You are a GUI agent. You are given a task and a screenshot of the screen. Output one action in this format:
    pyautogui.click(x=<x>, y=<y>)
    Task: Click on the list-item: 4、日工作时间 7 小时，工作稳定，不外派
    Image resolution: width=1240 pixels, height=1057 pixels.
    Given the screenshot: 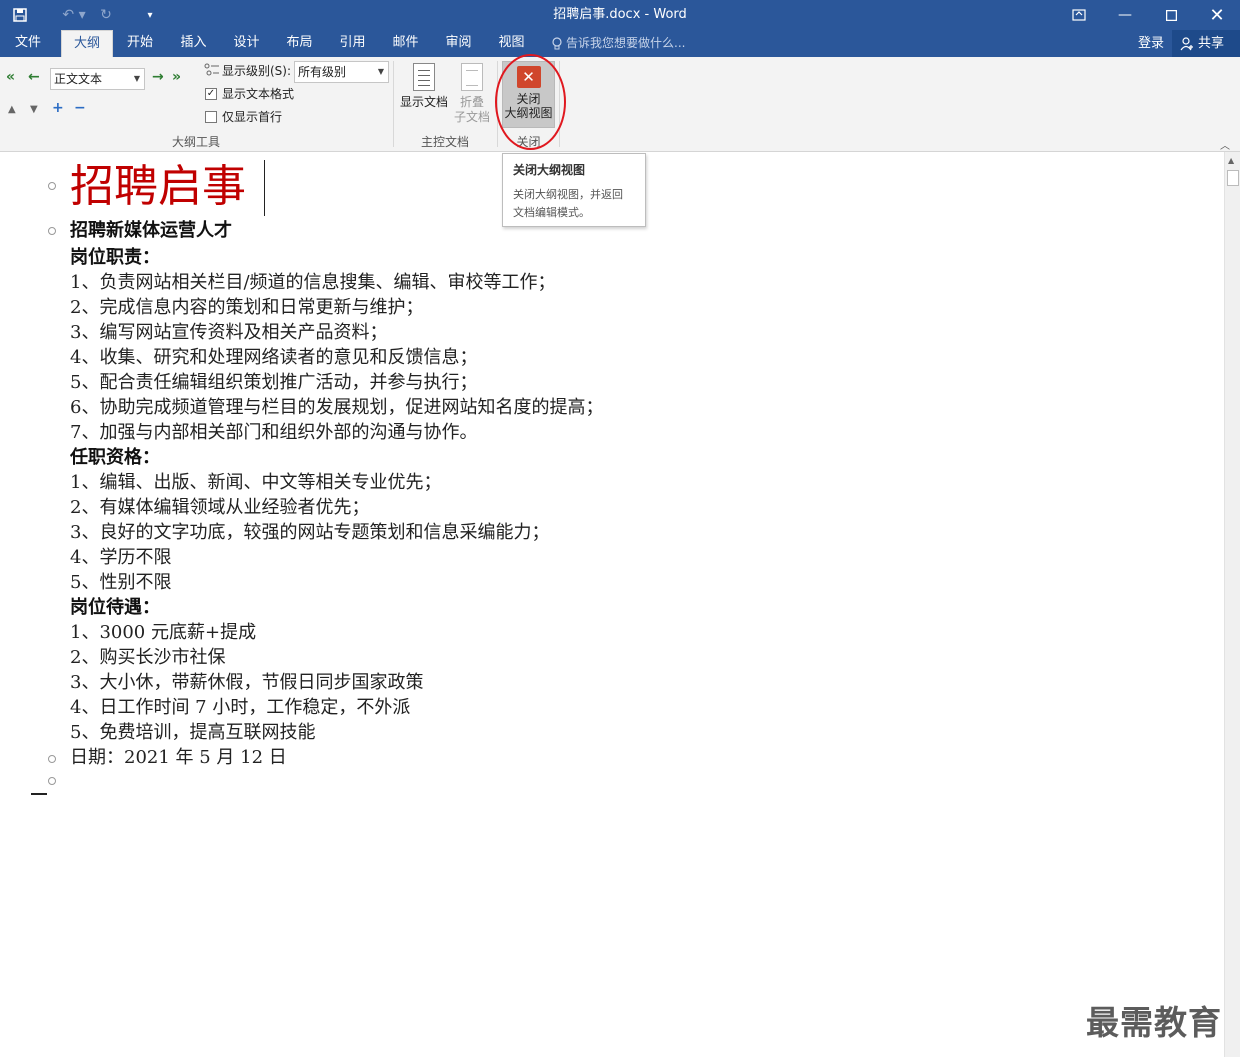 What is the action you would take?
    pyautogui.click(x=240, y=707)
    